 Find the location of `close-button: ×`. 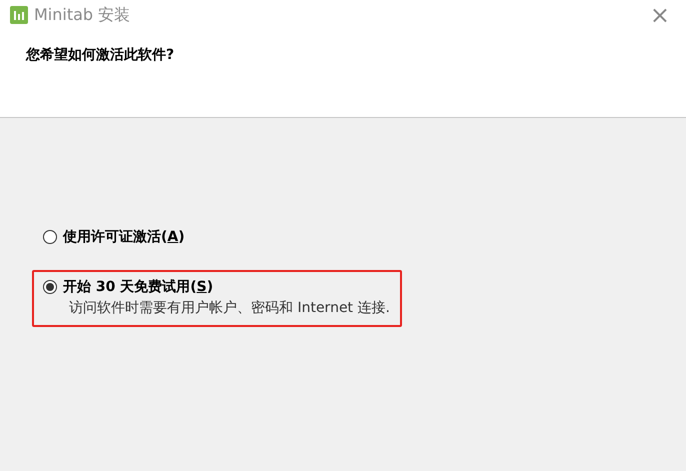

close-button: × is located at coordinates (660, 15).